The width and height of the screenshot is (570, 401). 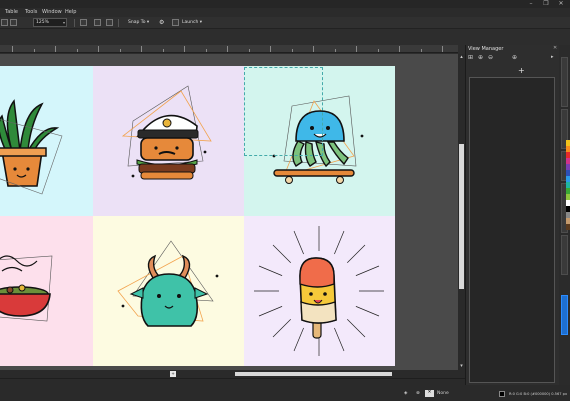 I want to click on docker-toolbar: ⊞ ⊕ ⊖ ⊕ ▸, so click(x=513, y=58).